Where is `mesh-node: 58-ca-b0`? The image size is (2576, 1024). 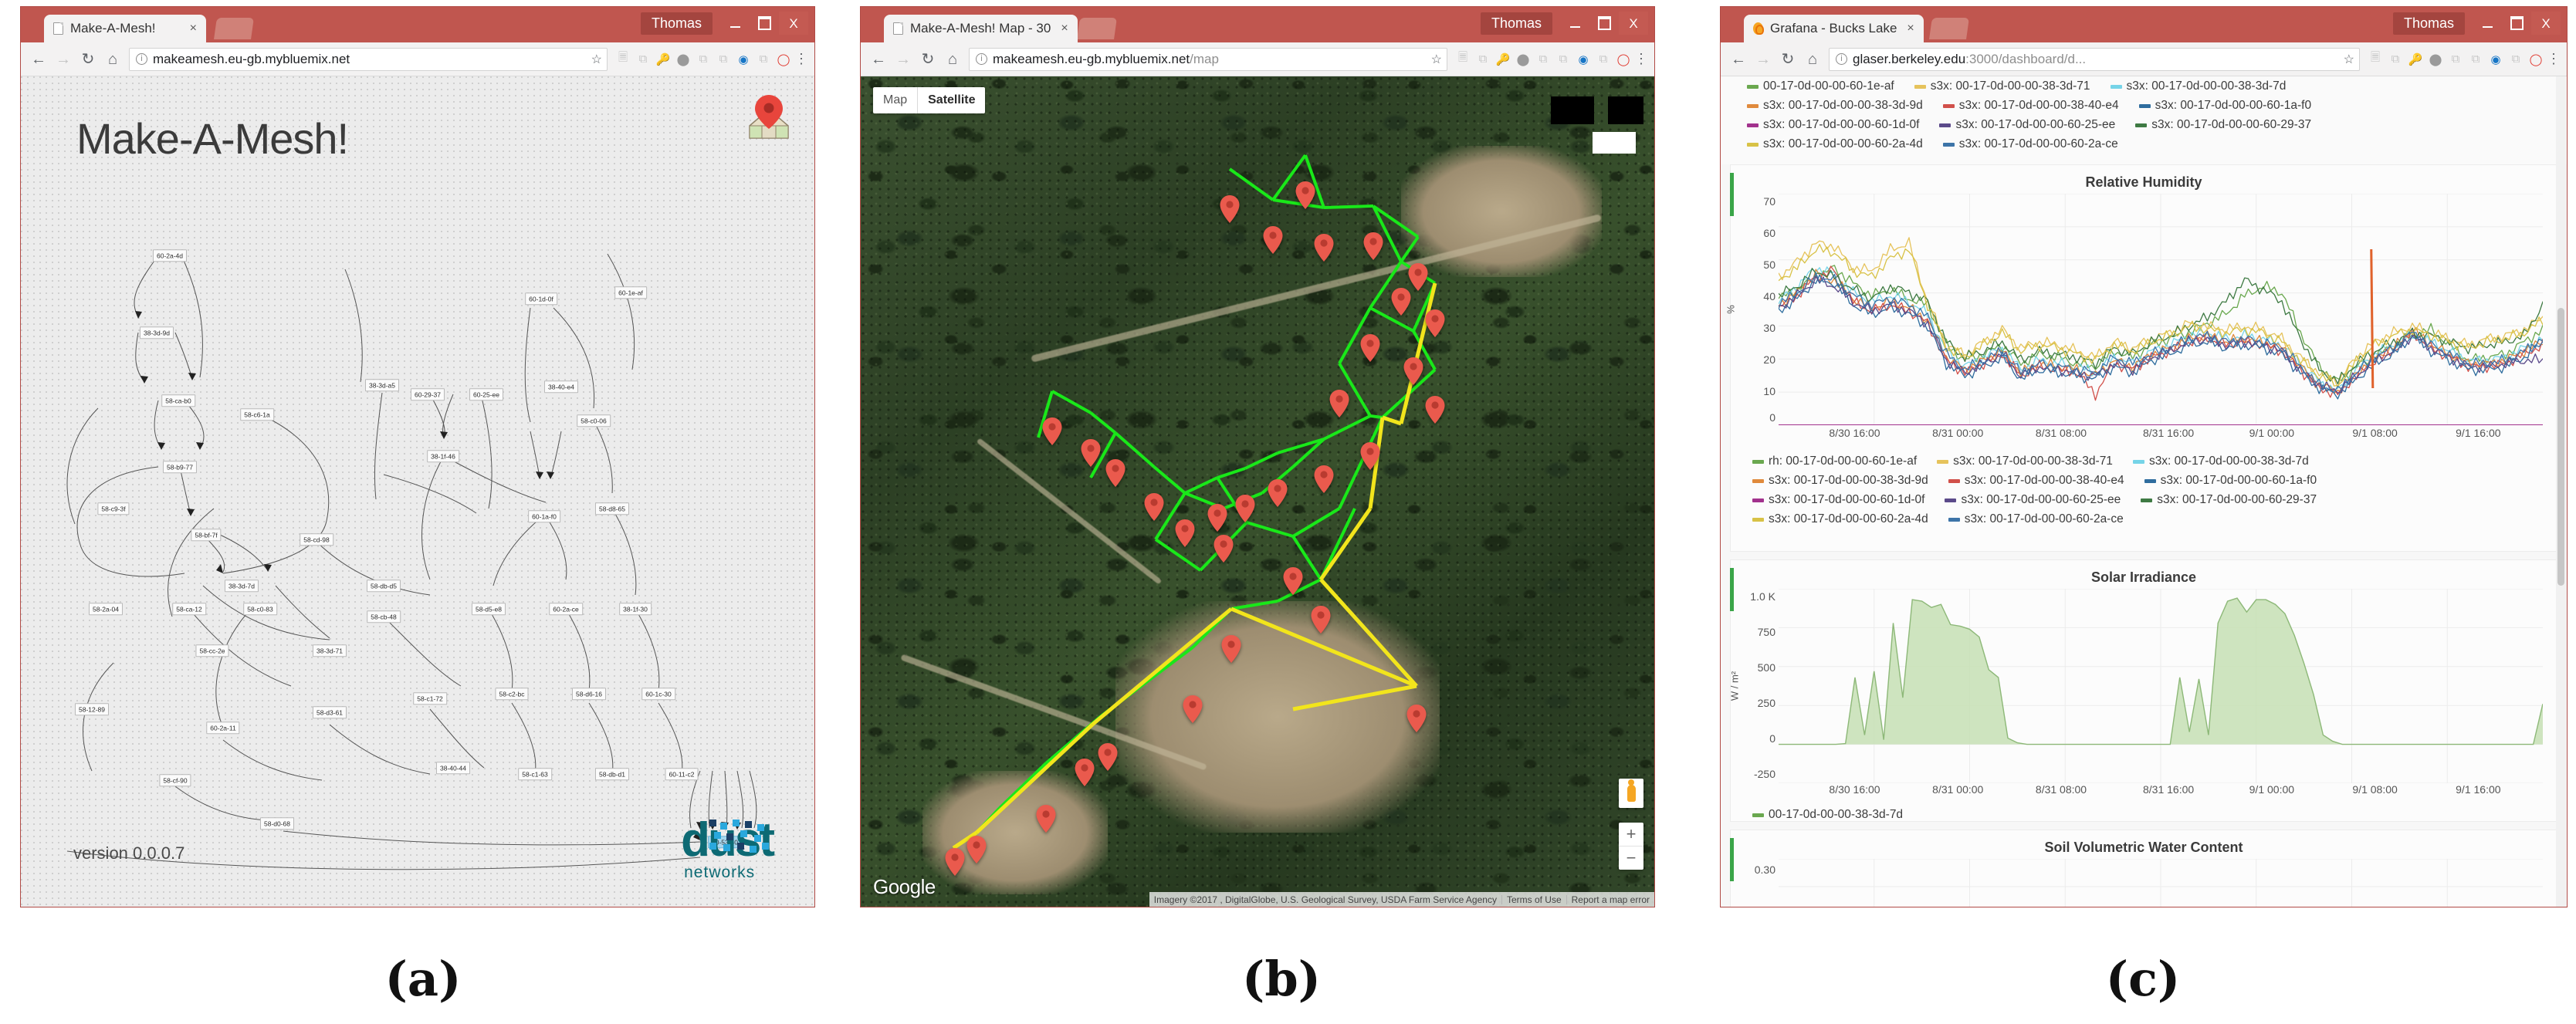 mesh-node: 58-ca-b0 is located at coordinates (178, 400).